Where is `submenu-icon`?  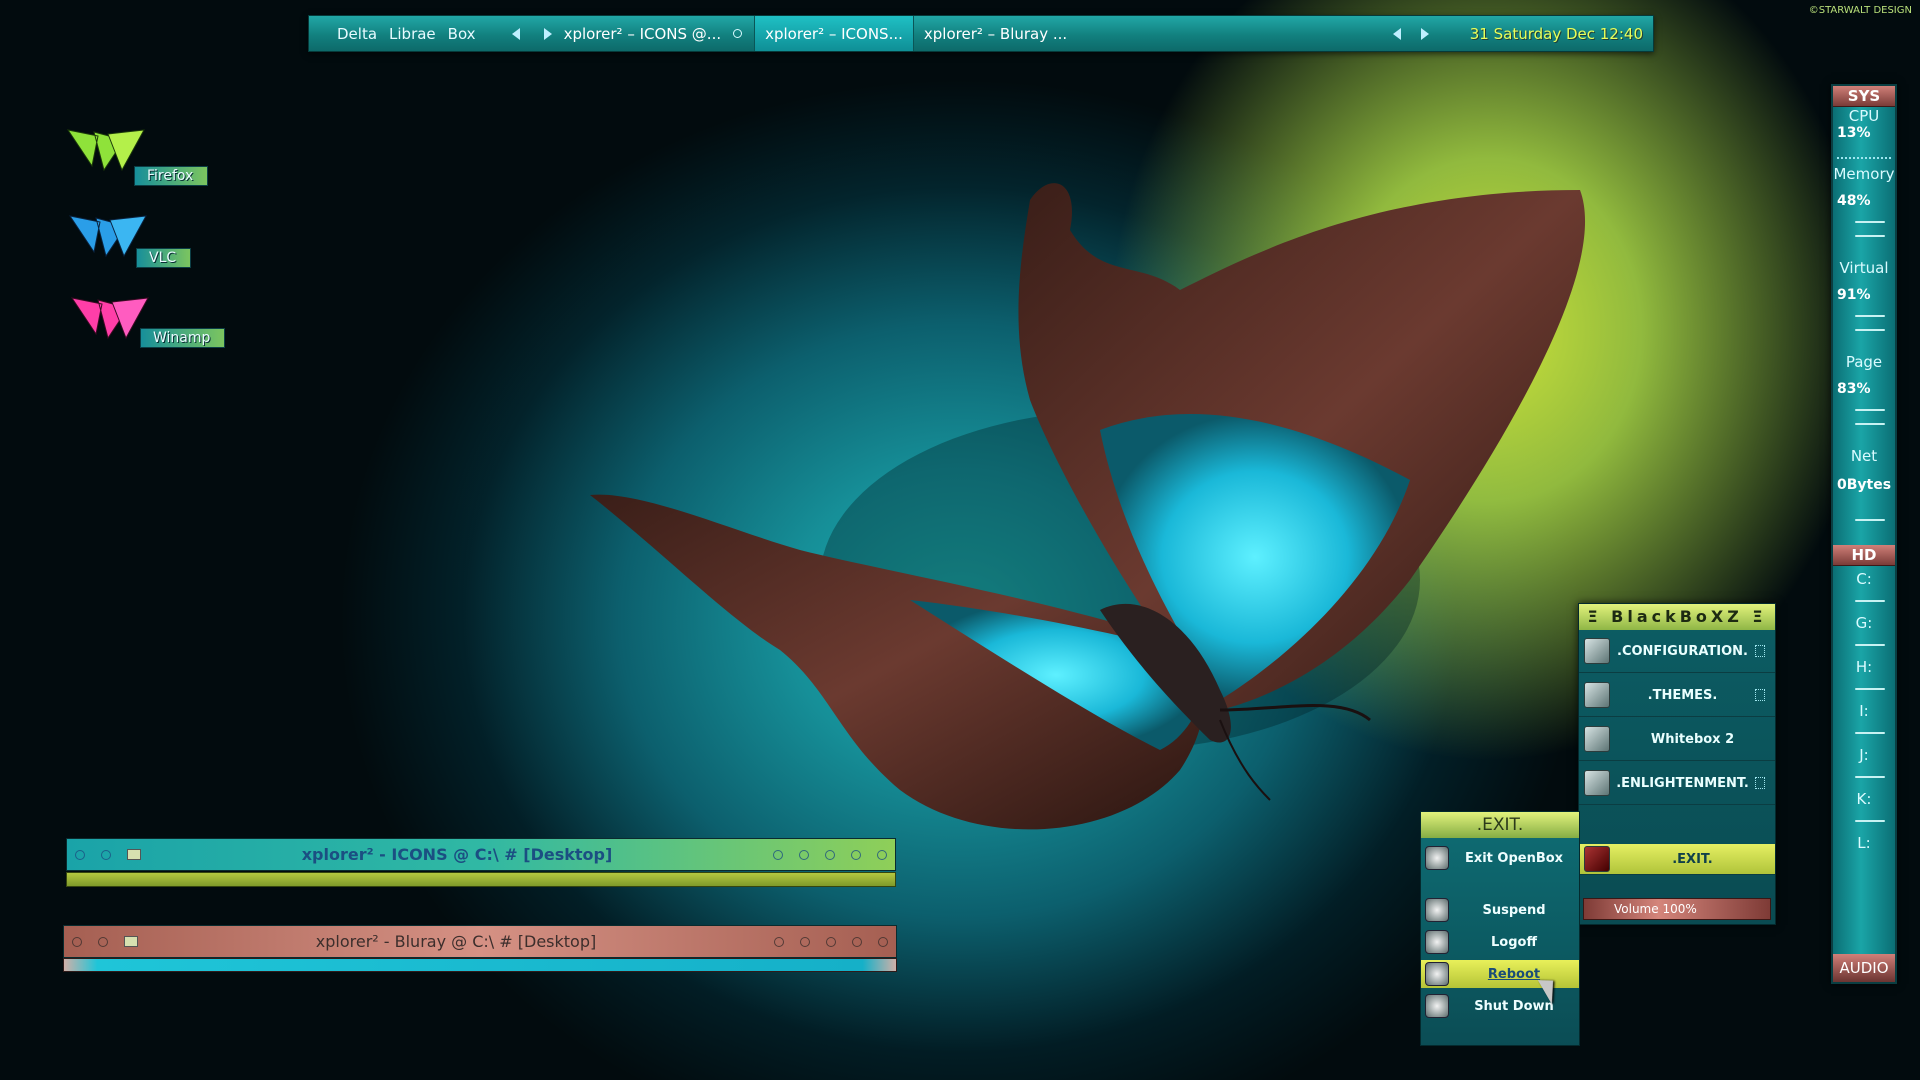 submenu-icon is located at coordinates (1760, 783).